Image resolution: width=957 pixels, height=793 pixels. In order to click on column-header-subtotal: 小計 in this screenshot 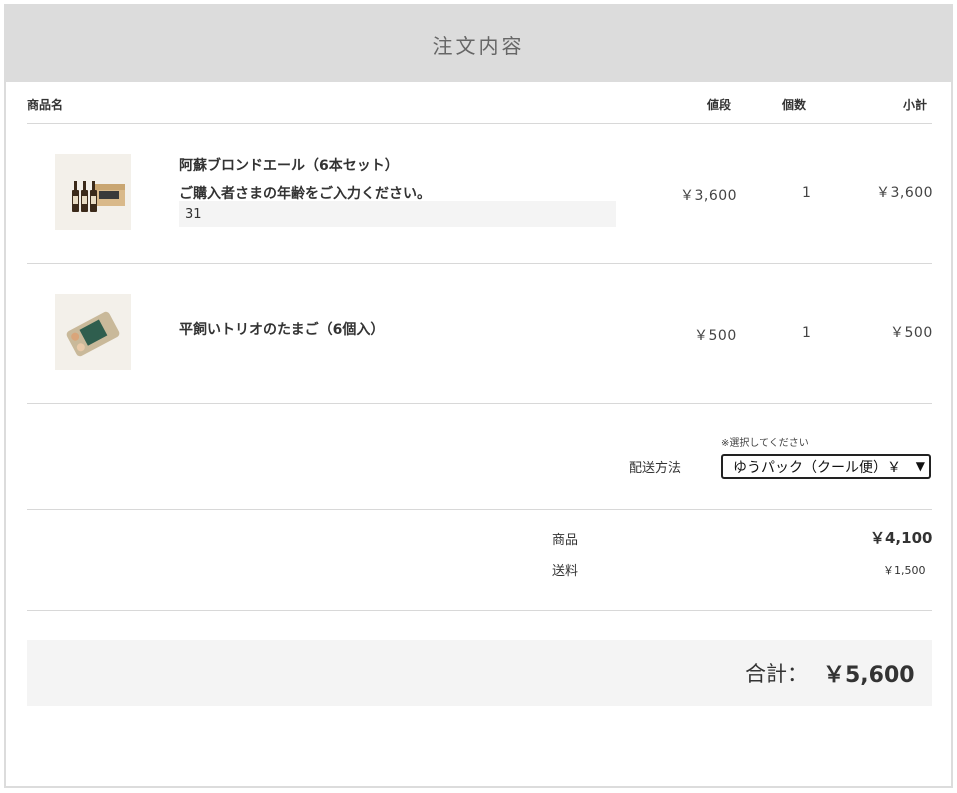, I will do `click(915, 105)`.